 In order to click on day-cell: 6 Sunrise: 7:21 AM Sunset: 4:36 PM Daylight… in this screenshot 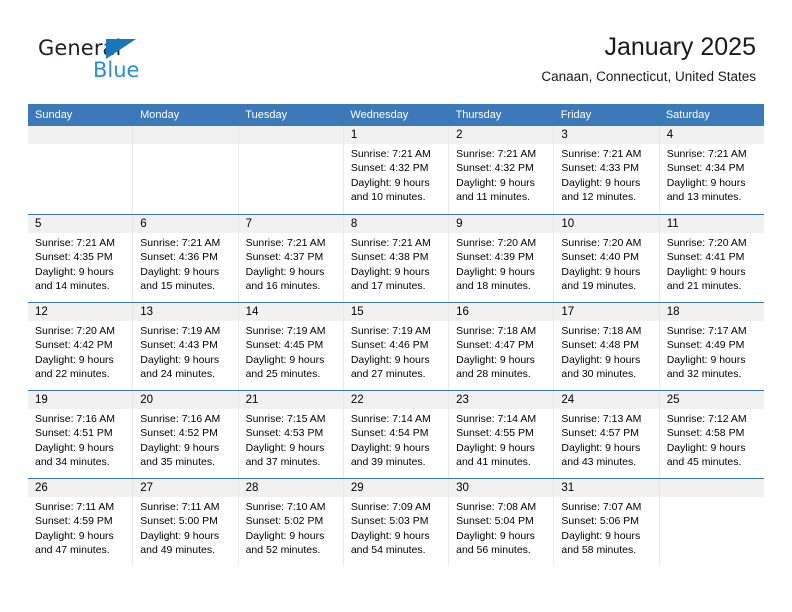, I will do `click(186, 258)`.